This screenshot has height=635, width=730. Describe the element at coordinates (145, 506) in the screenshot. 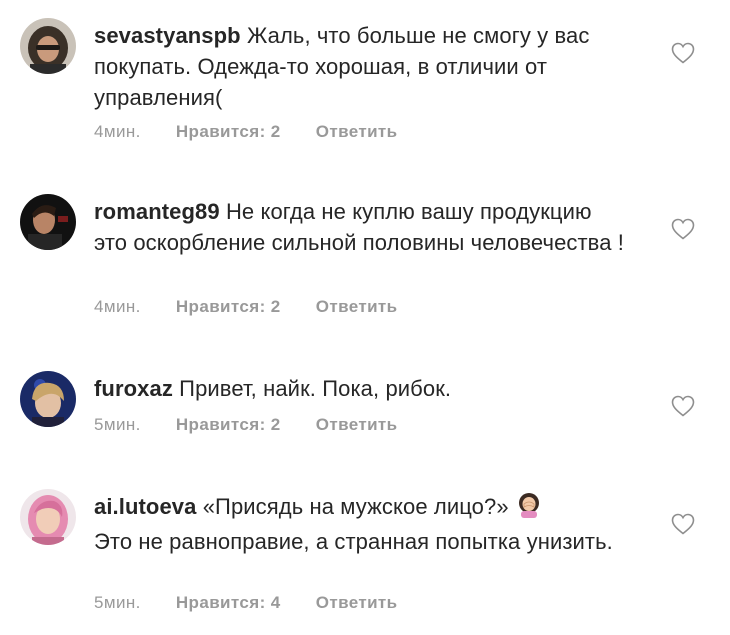

I see `comment-username: ai.lutoeva` at that location.